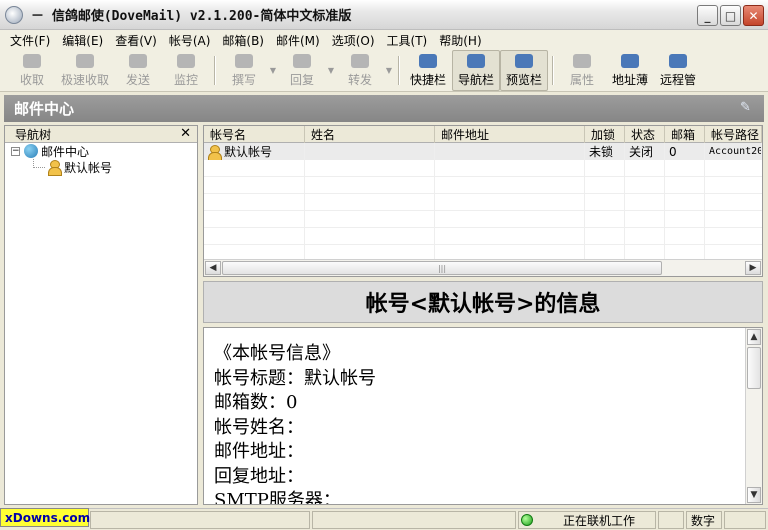 This screenshot has height=530, width=768. Describe the element at coordinates (85, 70) in the screenshot. I see `quick-receive-button: 极速收取` at that location.